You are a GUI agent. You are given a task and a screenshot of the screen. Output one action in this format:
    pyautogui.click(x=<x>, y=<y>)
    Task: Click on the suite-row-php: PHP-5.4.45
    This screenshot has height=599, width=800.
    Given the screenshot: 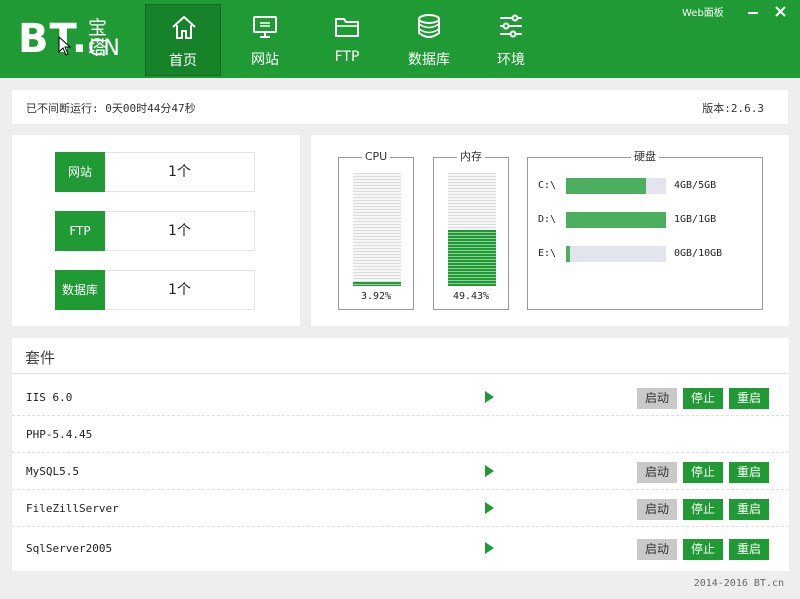 What is the action you would take?
    pyautogui.click(x=400, y=434)
    